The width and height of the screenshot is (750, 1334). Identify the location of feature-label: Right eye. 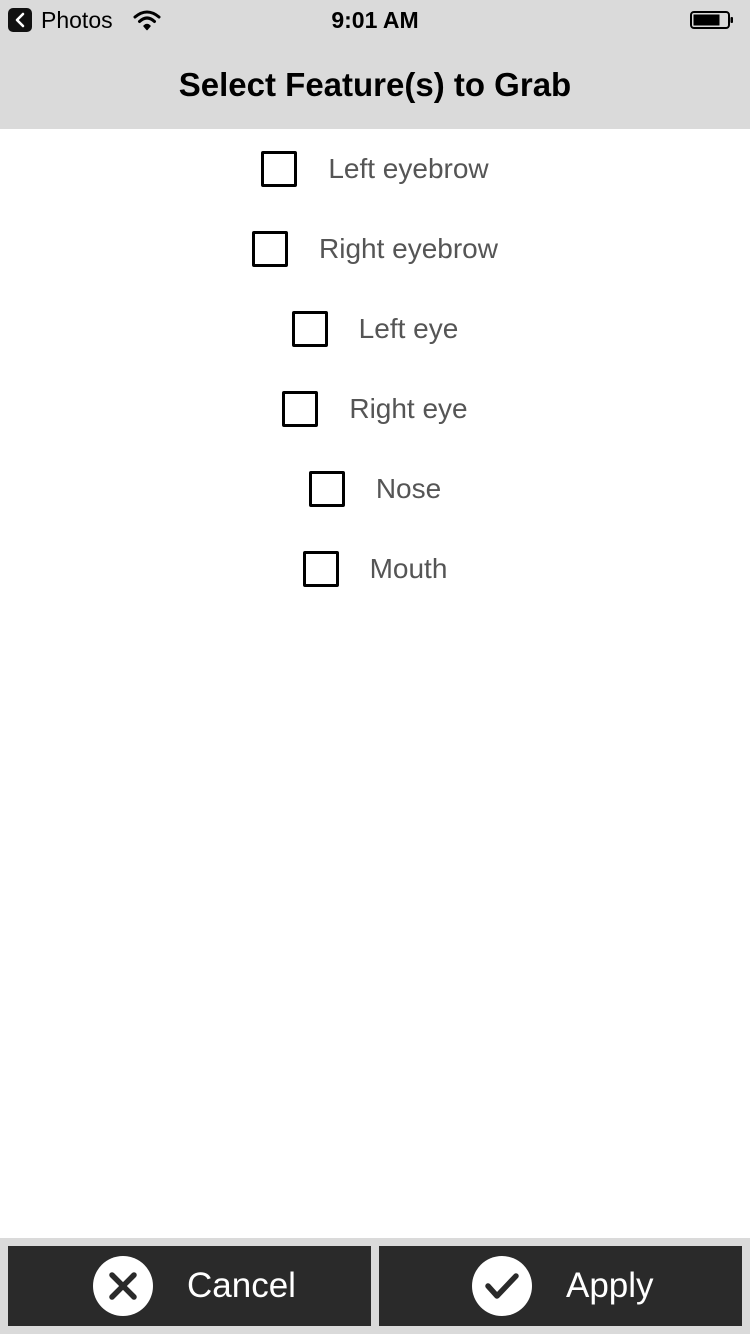
(408, 408).